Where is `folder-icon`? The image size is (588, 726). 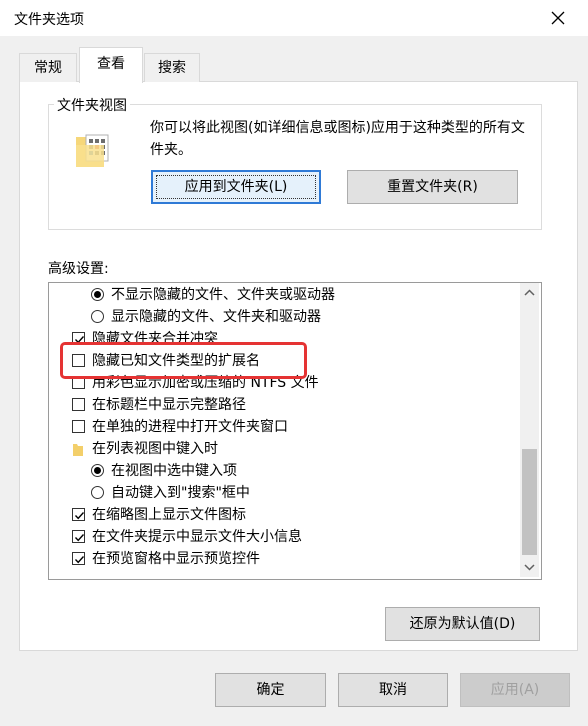 folder-icon is located at coordinates (78, 449).